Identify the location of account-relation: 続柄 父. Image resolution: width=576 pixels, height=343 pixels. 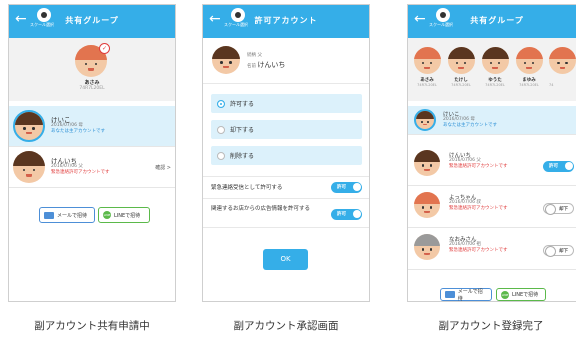
(254, 55).